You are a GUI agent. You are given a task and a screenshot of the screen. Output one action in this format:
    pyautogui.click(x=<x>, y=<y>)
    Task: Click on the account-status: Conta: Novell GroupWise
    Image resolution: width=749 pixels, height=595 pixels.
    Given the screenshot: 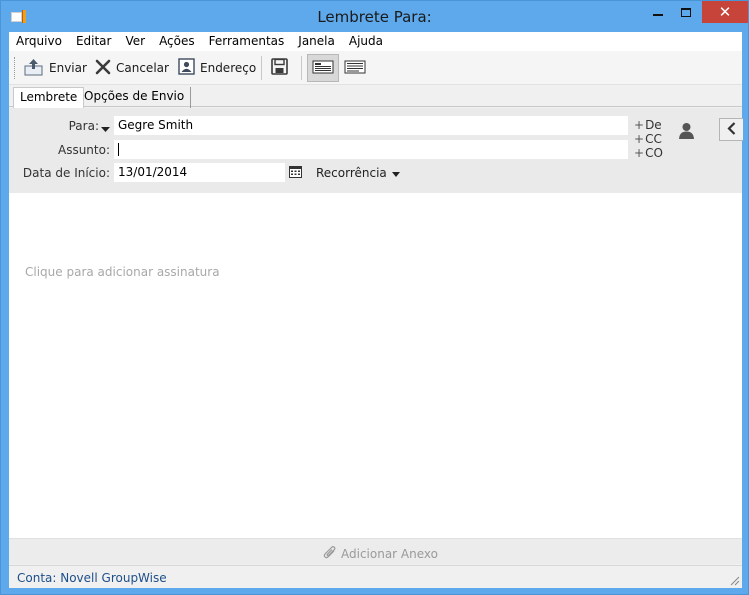 What is the action you would take?
    pyautogui.click(x=92, y=578)
    